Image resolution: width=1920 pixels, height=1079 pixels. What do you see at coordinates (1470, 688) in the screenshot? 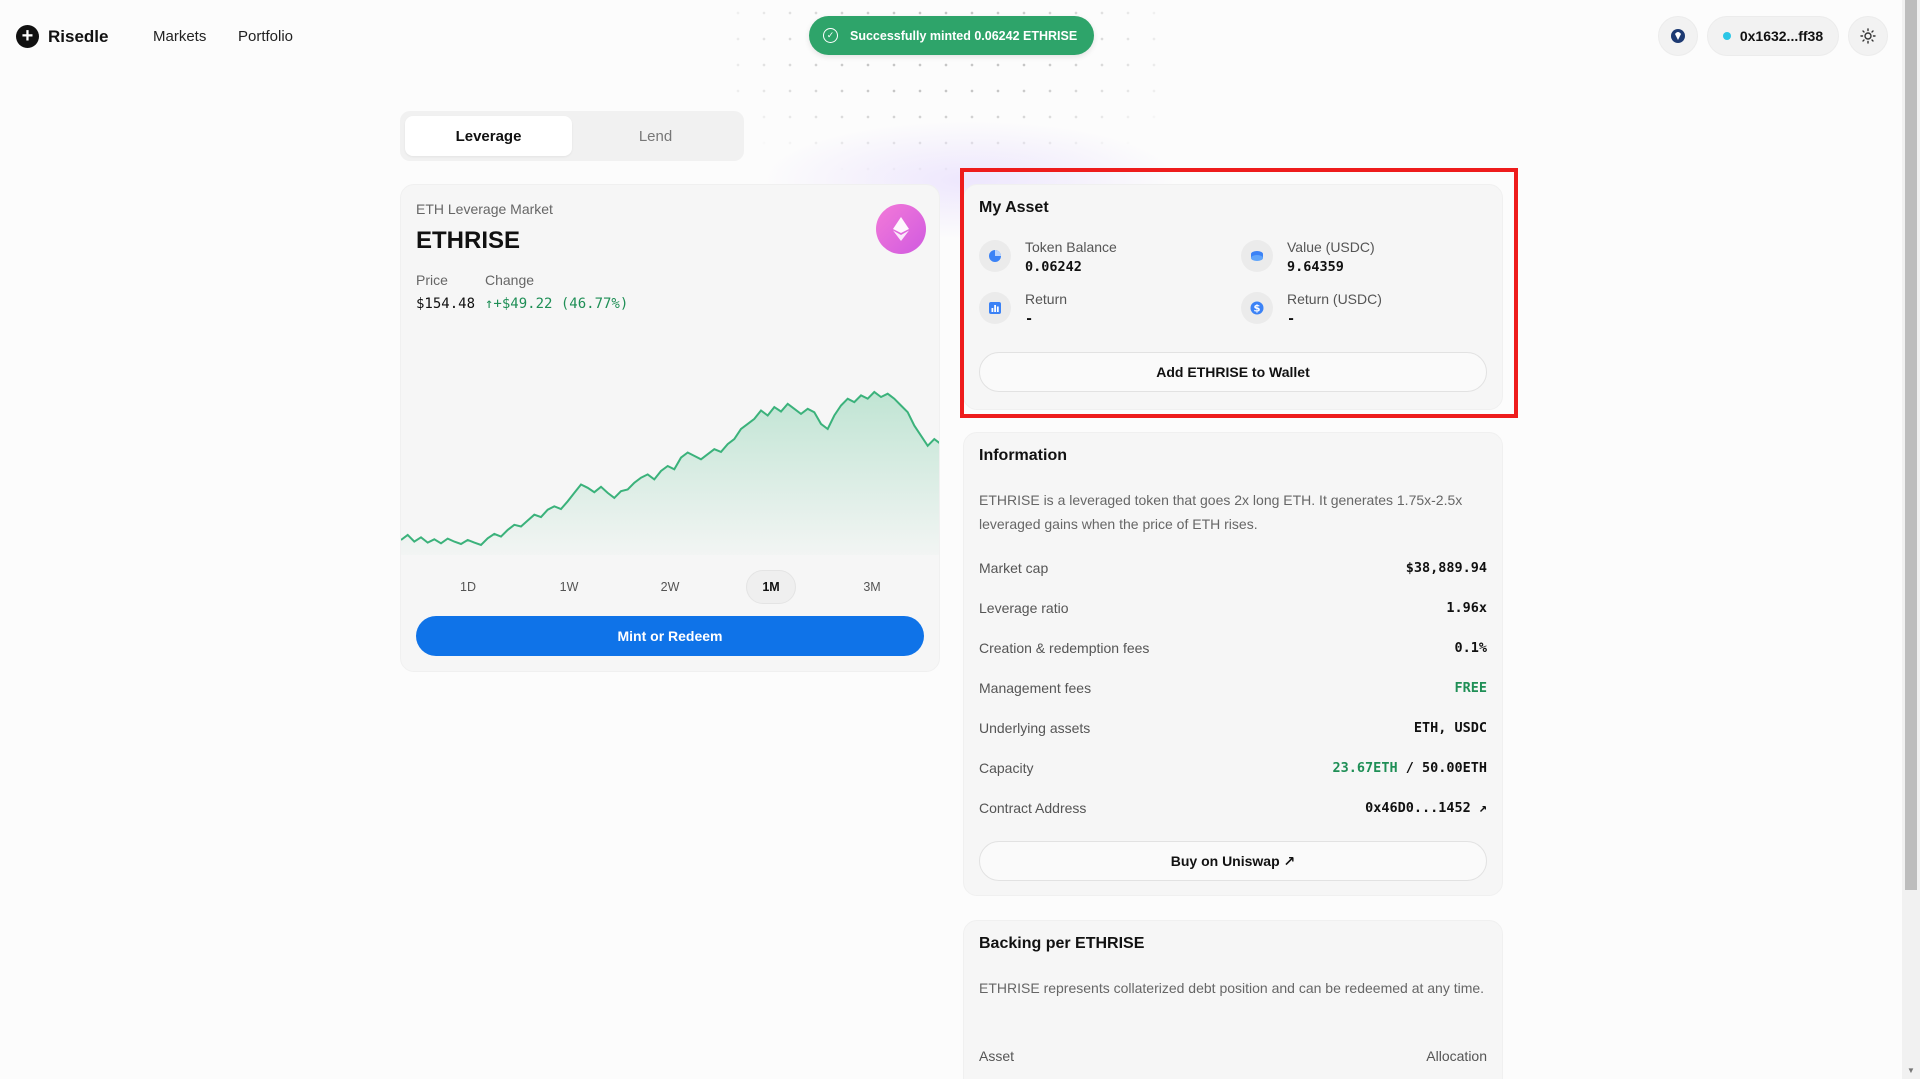
I see `management-fees-value: FREE` at bounding box center [1470, 688].